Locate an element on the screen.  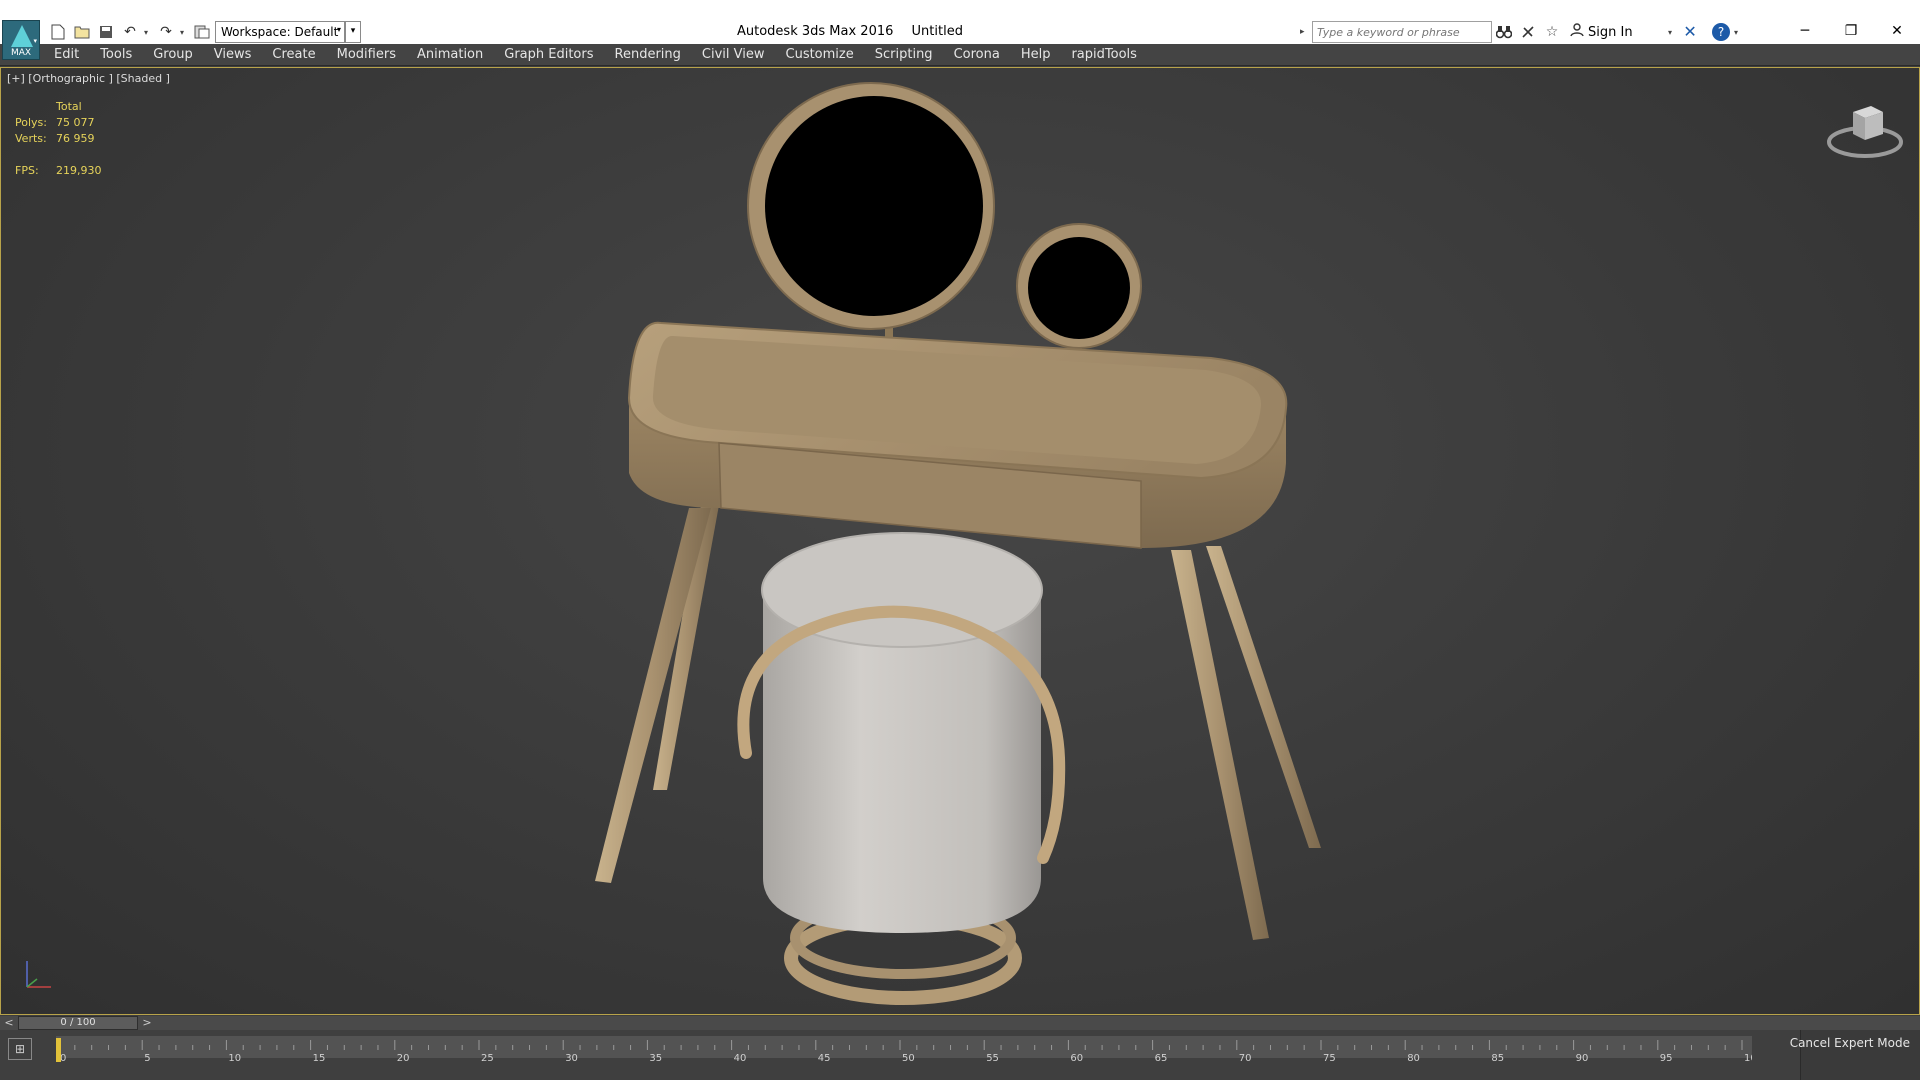
previous-frame-button: < is located at coordinates (9, 1023).